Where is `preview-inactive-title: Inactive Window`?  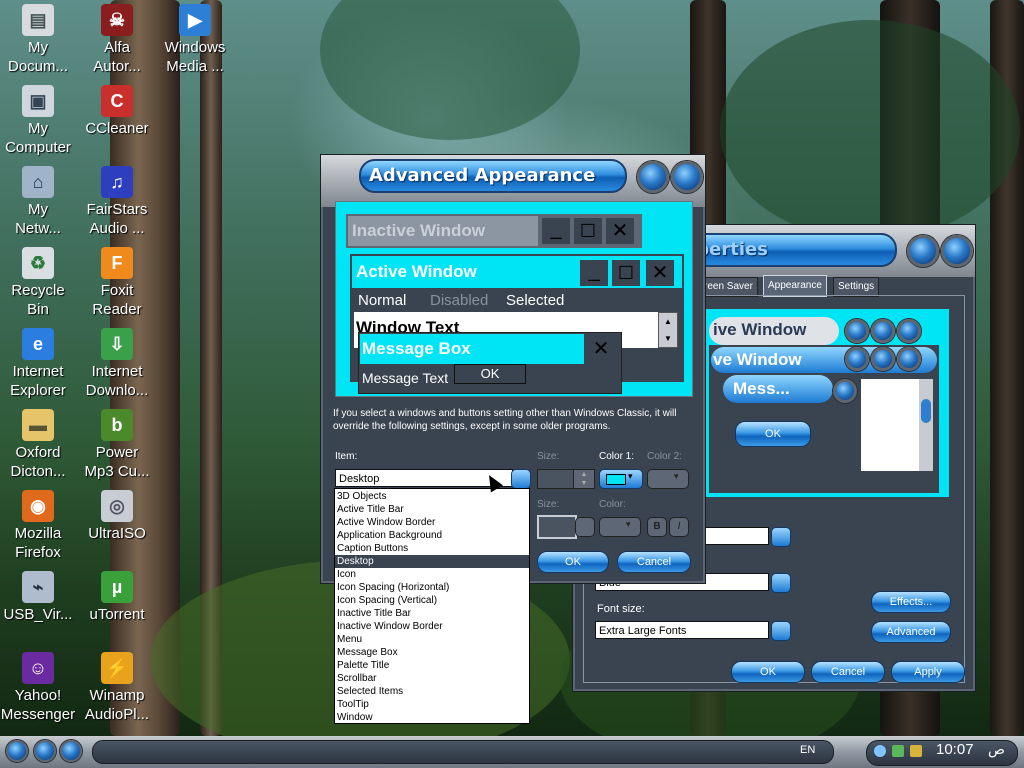 preview-inactive-title: Inactive Window is located at coordinates (443, 231).